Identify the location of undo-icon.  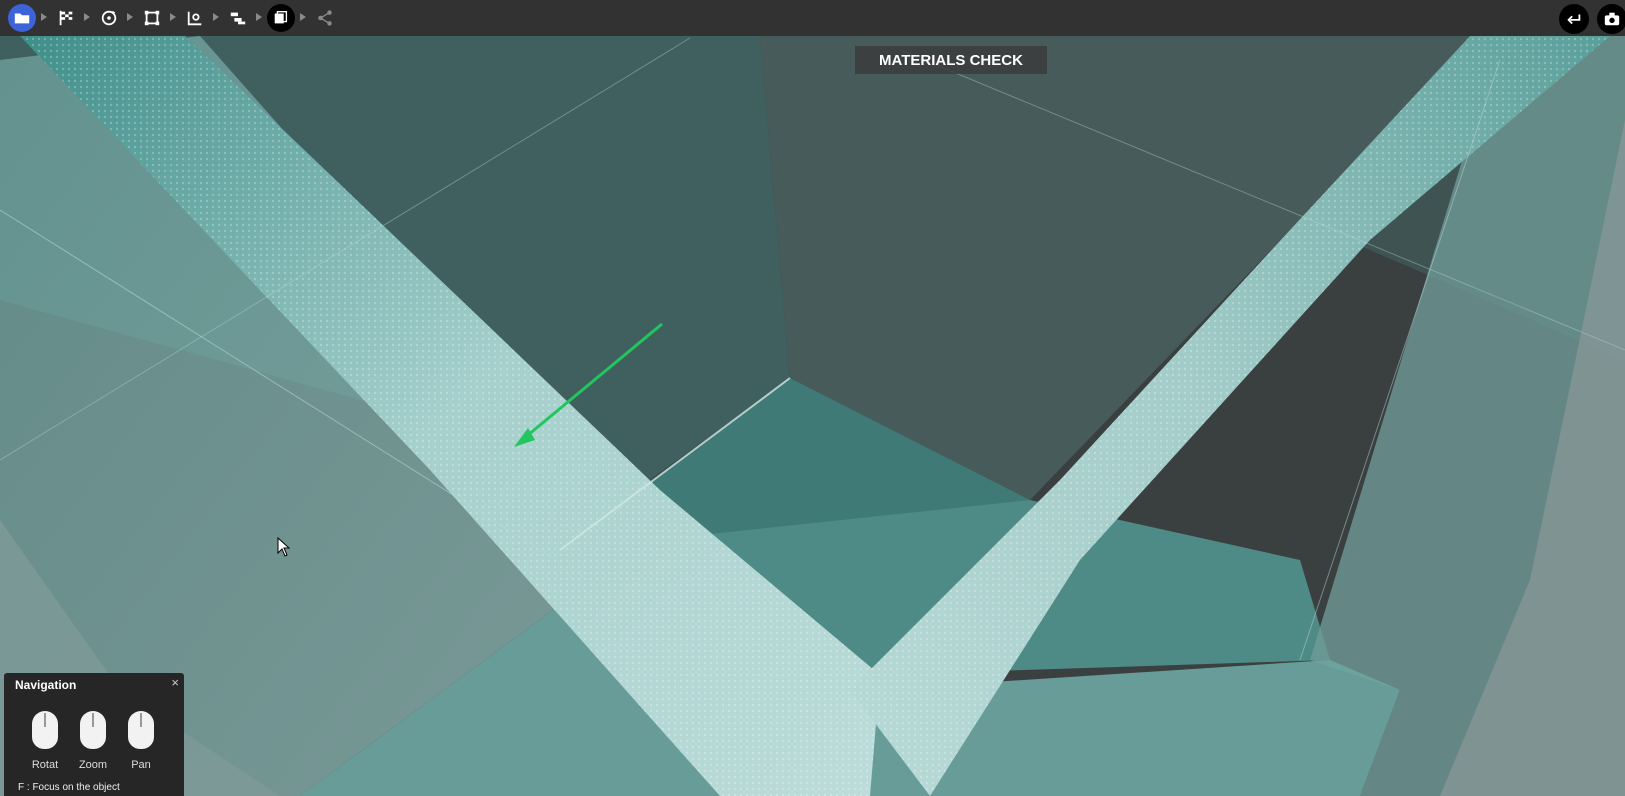
(1574, 19).